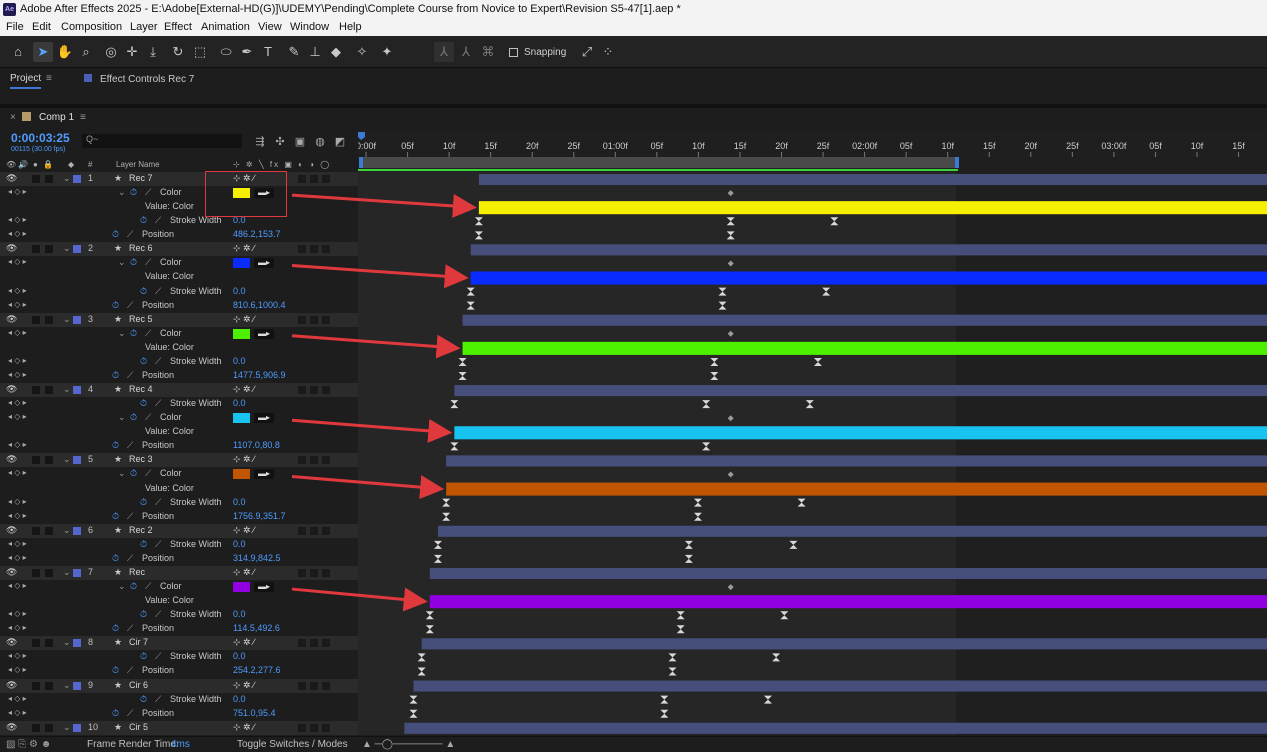  I want to click on work-area-start-handle, so click(361, 162).